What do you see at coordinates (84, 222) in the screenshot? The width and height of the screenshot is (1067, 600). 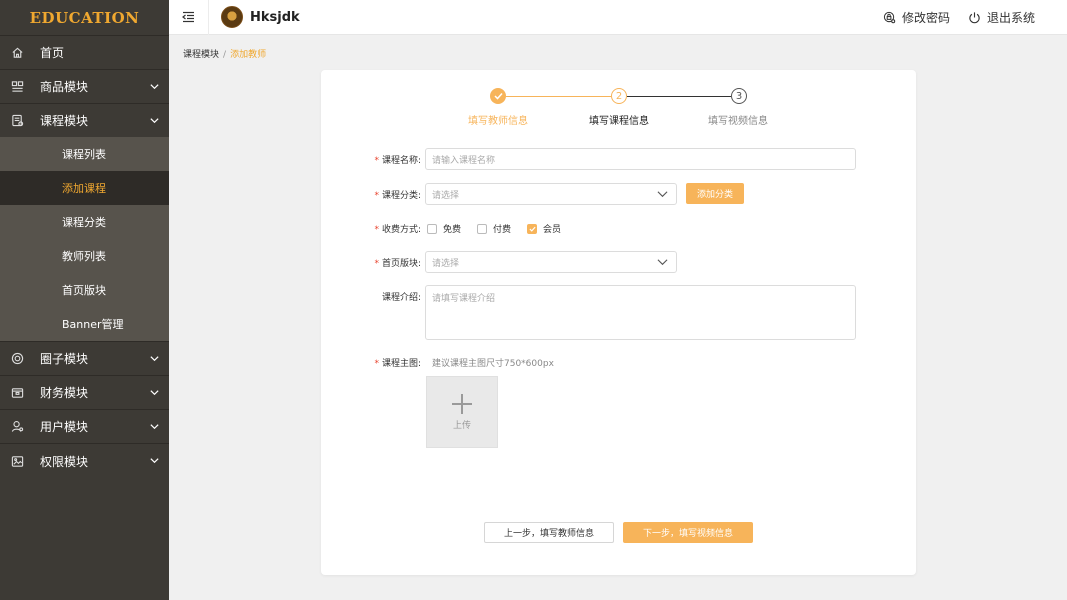 I see `submenu-course-category: 课程分类` at bounding box center [84, 222].